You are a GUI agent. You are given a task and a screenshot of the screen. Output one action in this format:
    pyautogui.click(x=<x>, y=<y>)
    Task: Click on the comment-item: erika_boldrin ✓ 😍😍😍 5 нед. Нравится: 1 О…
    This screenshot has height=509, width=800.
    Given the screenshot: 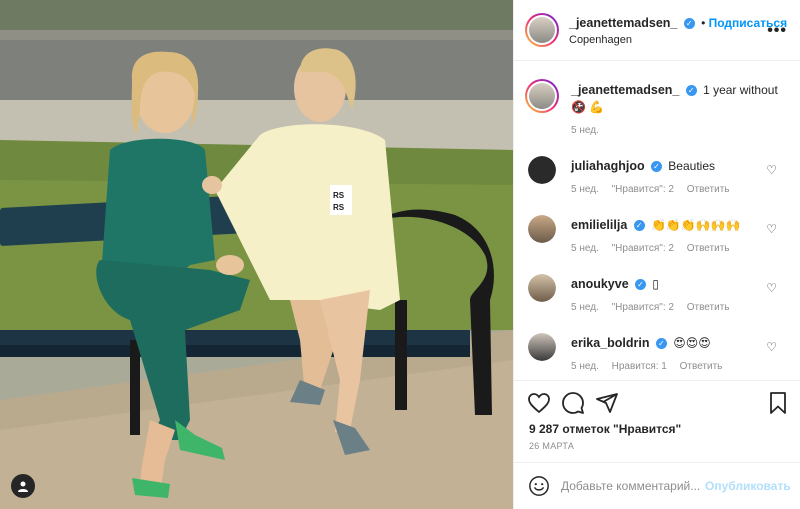 What is the action you would take?
    pyautogui.click(x=657, y=356)
    